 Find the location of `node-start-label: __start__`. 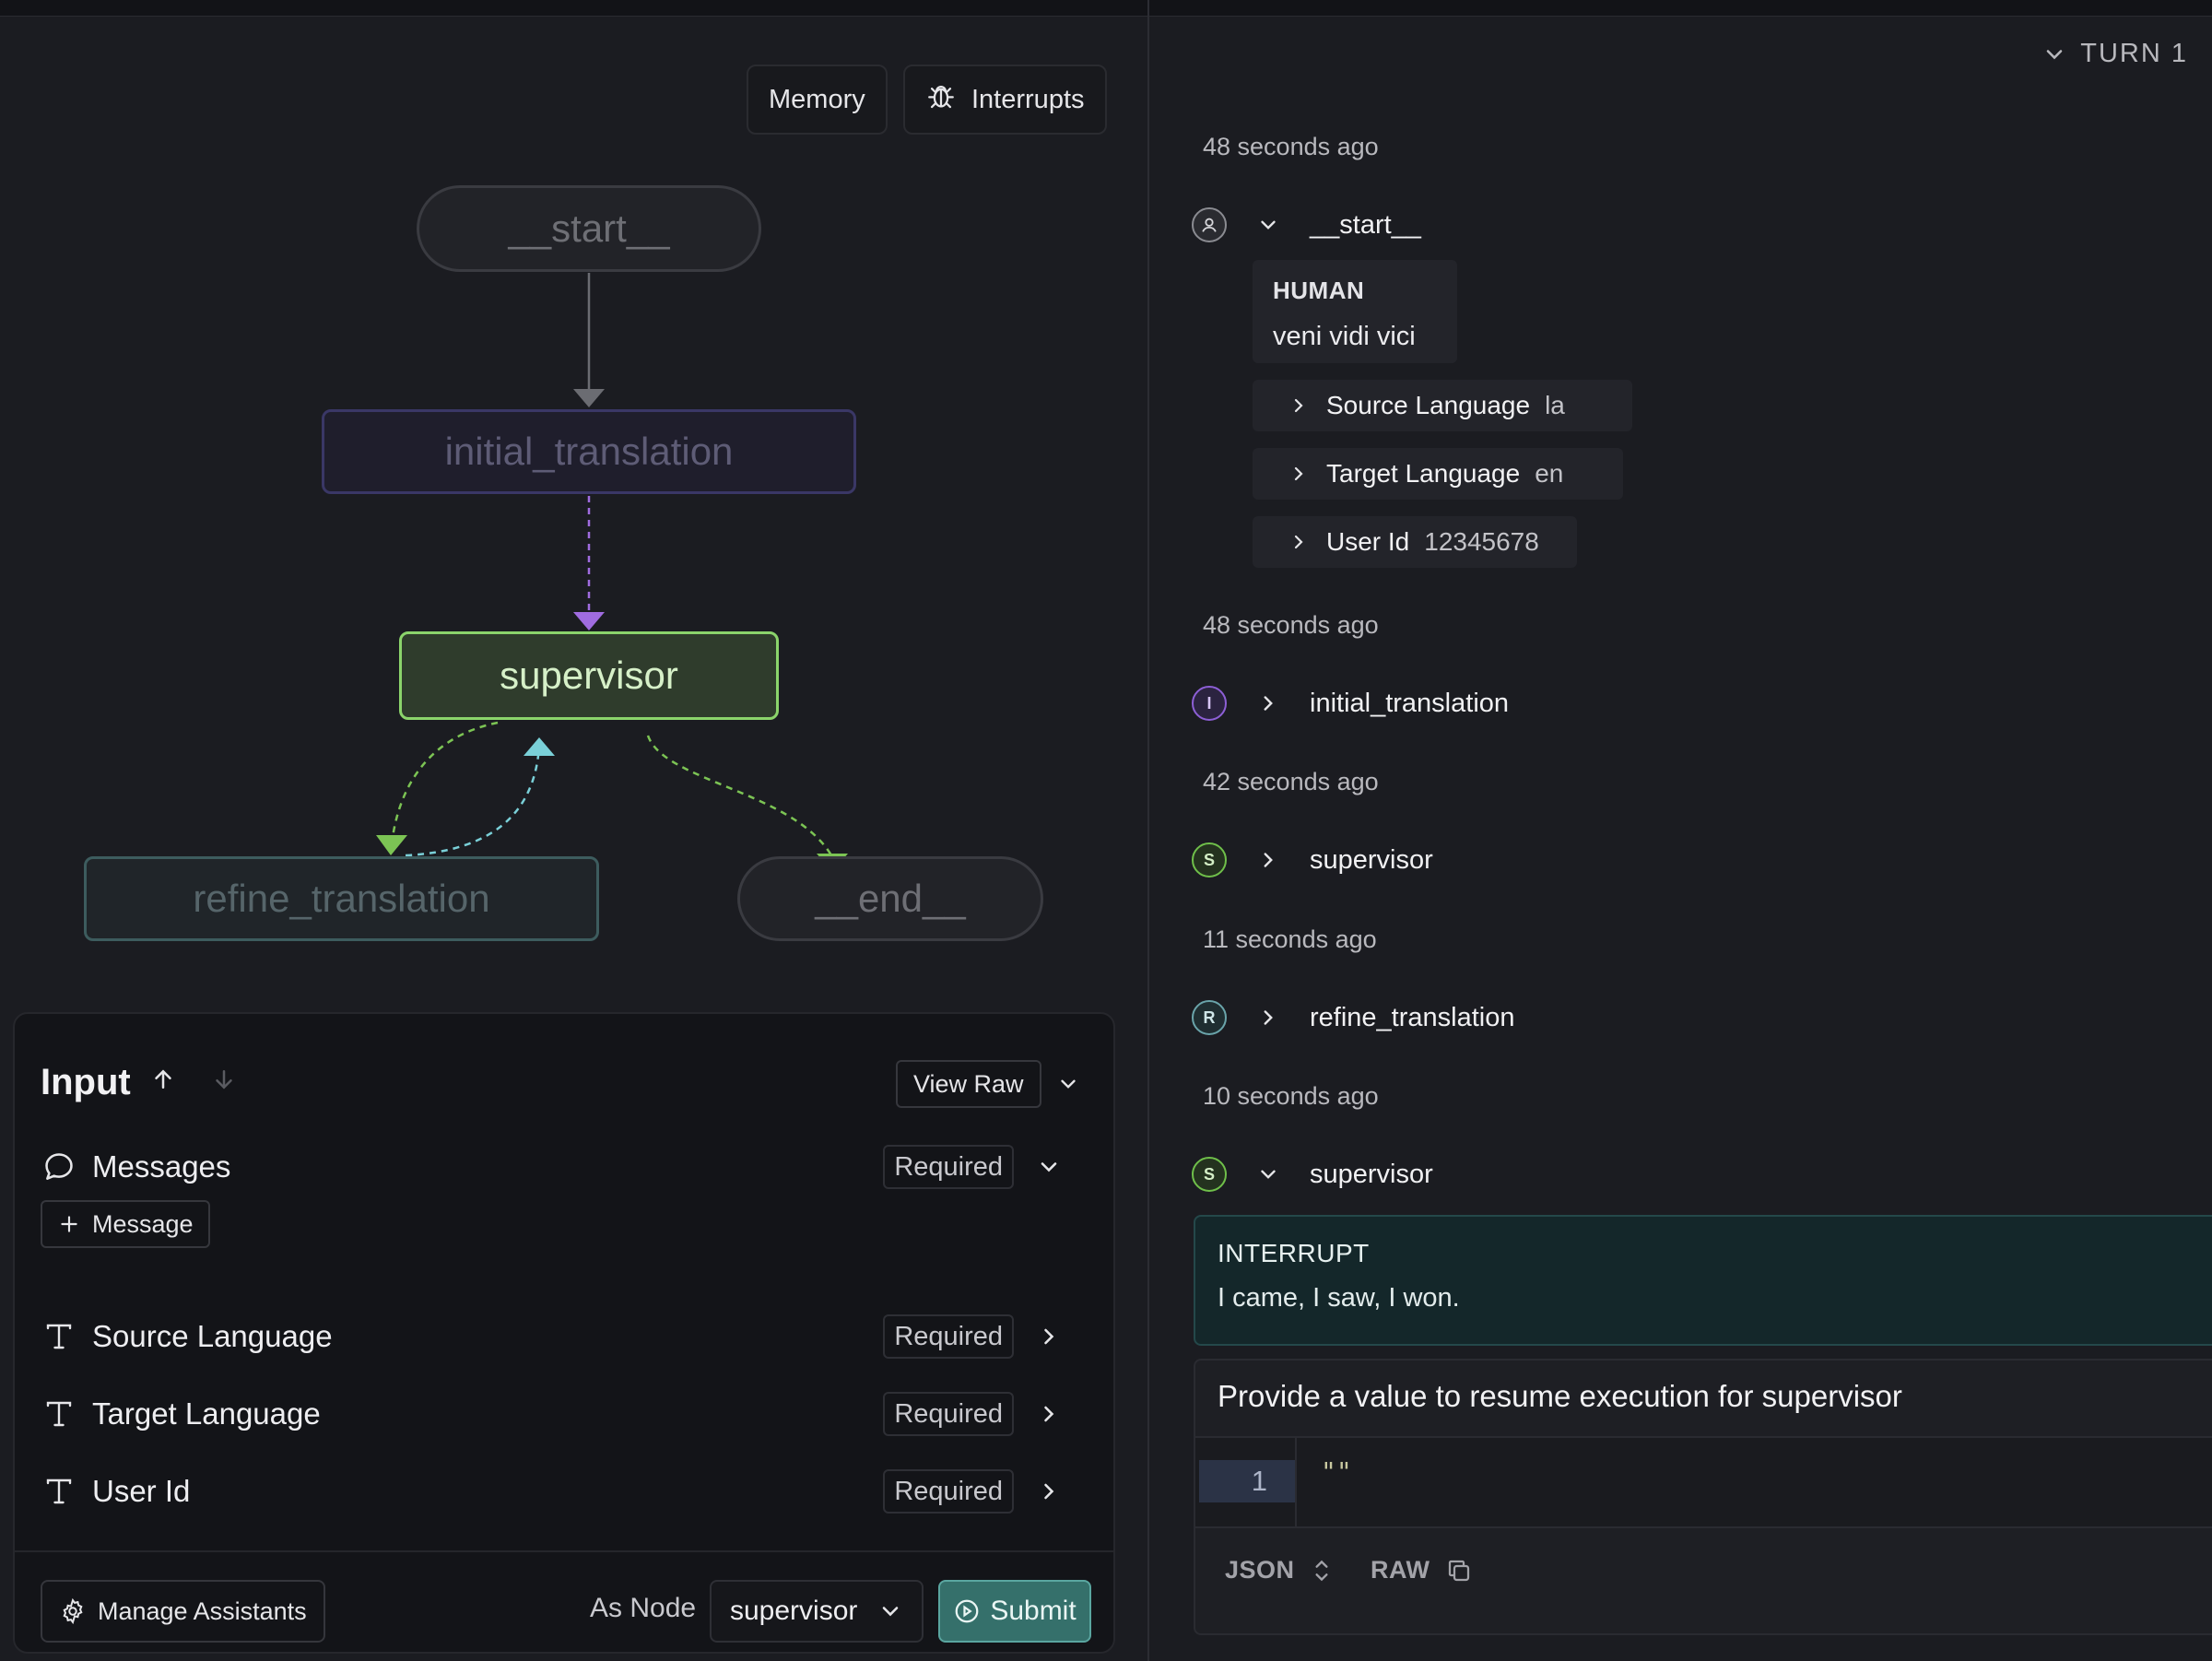

node-start-label: __start__ is located at coordinates (589, 228).